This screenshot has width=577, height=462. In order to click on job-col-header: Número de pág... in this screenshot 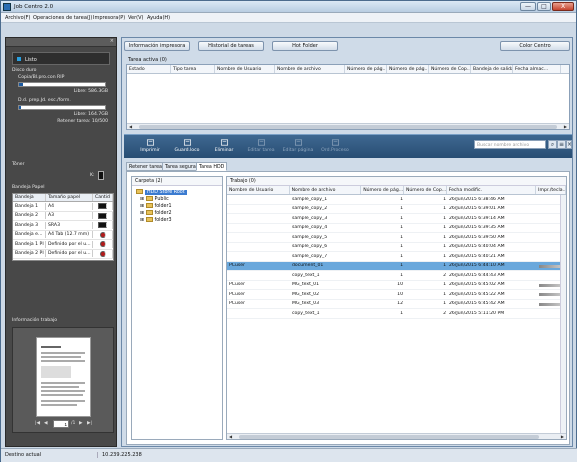, I will do `click(382, 190)`.